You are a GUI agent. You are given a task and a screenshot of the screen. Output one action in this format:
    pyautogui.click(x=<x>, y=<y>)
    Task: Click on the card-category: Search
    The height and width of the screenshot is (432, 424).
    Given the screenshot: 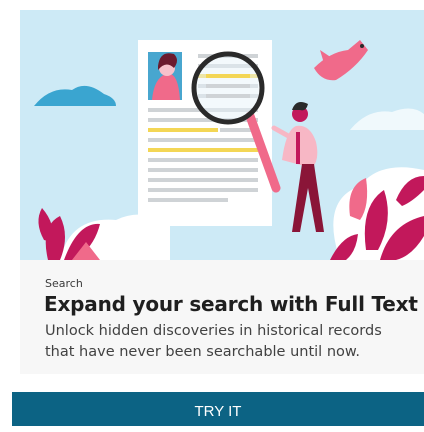 What is the action you would take?
    pyautogui.click(x=64, y=283)
    